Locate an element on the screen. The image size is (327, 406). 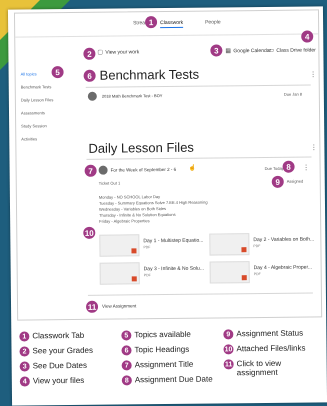
callout-4: 4 is located at coordinates (307, 36).